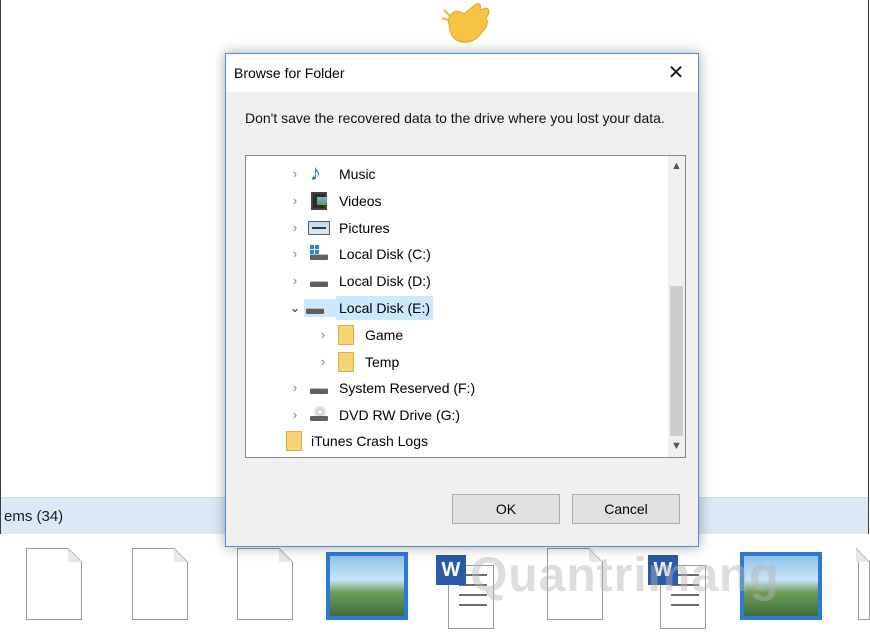  What do you see at coordinates (360, 201) in the screenshot?
I see `tree-item-label: Videos` at bounding box center [360, 201].